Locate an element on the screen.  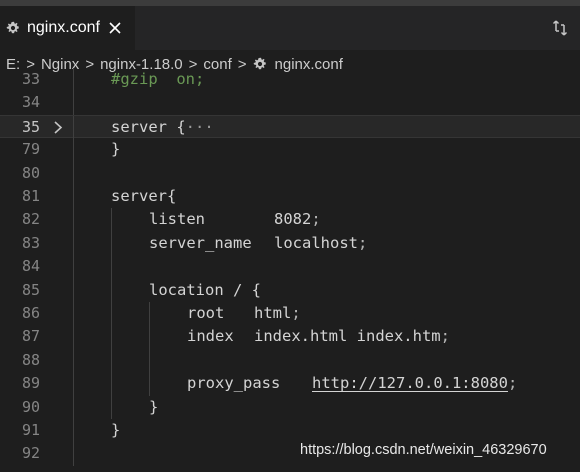
directive-key: listen is located at coordinates (177, 219).